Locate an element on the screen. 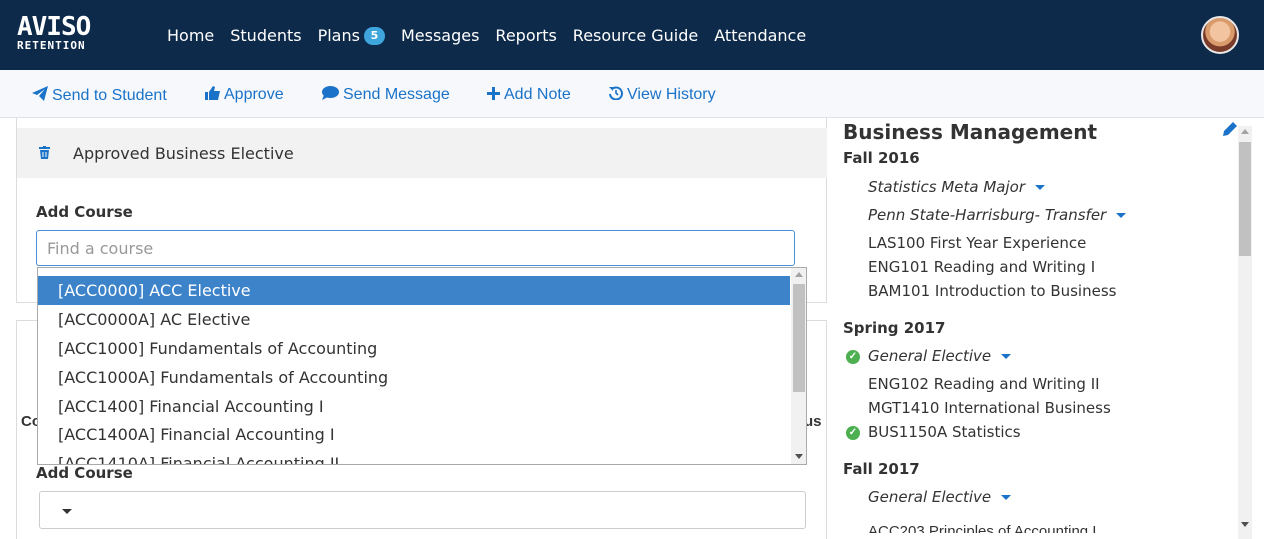 This screenshot has height=539, width=1264. chevron-down-icon is located at coordinates (67, 511).